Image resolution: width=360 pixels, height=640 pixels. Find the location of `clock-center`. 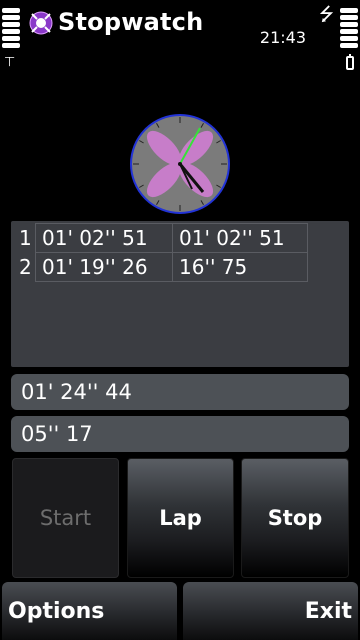

clock-center is located at coordinates (180, 164).